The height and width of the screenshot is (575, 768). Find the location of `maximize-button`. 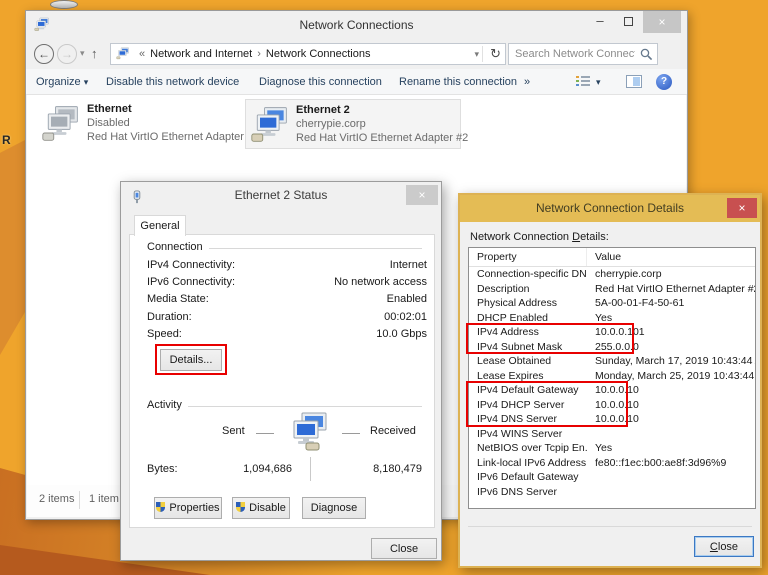

maximize-button is located at coordinates (628, 22).